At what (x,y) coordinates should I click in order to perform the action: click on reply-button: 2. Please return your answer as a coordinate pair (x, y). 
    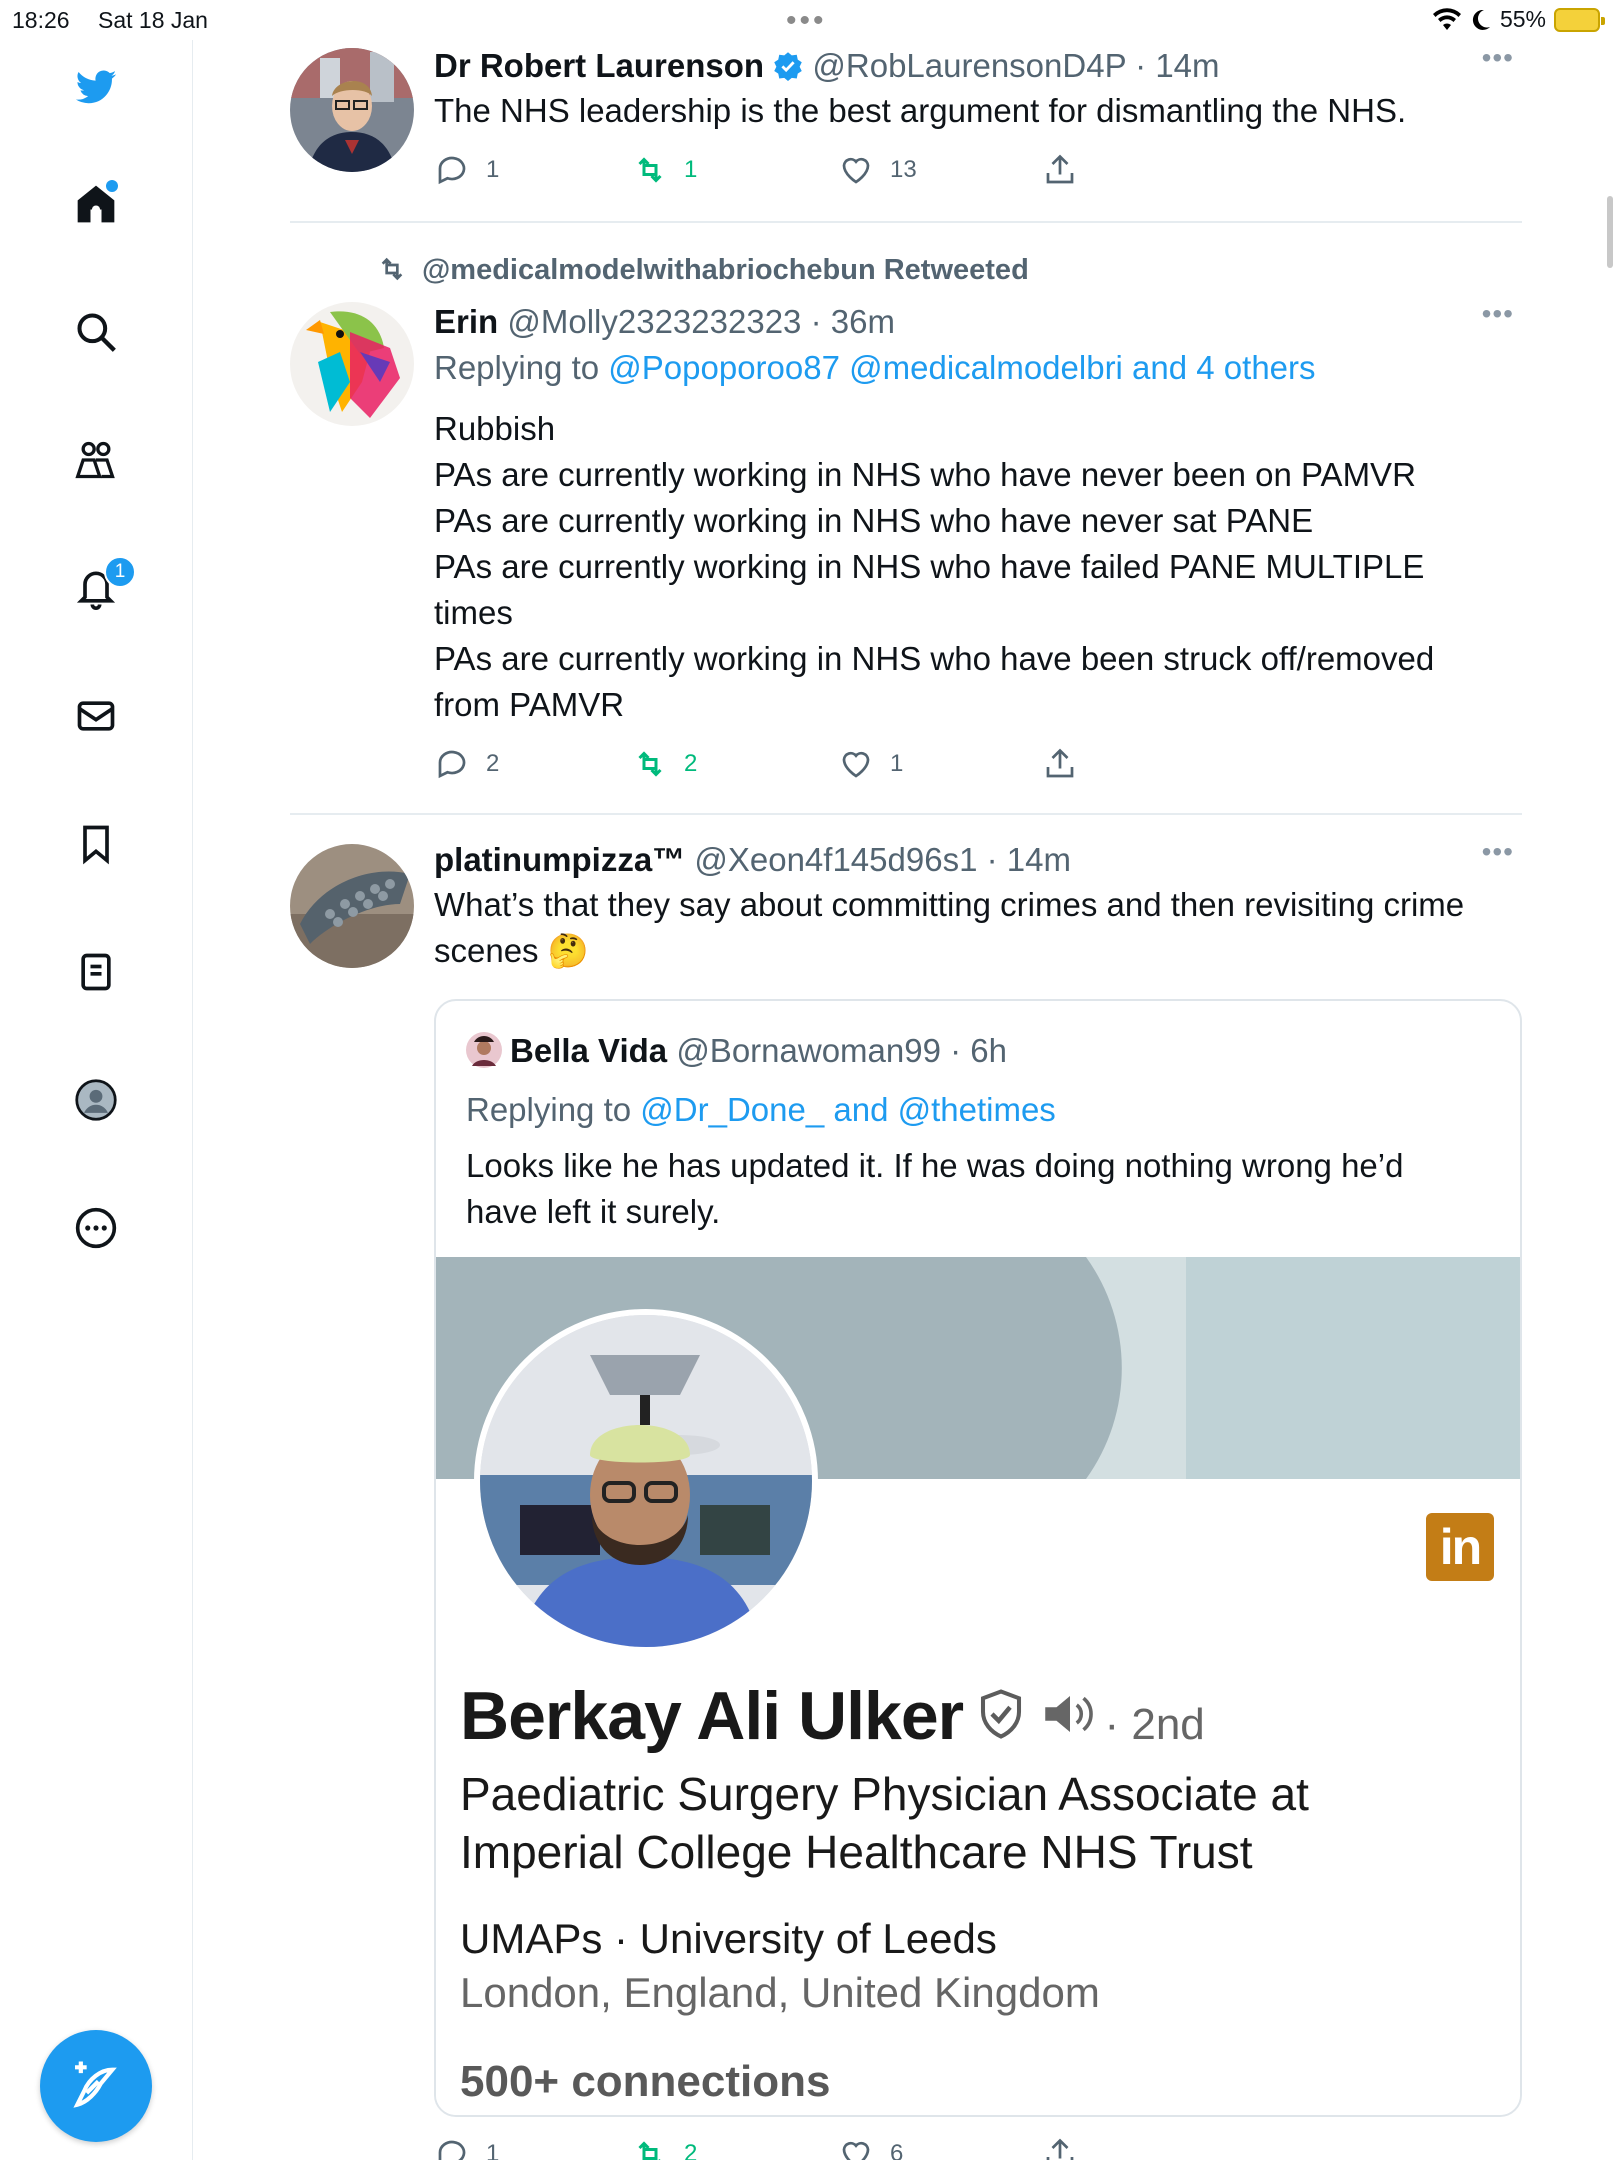
    Looking at the image, I should click on (466, 764).